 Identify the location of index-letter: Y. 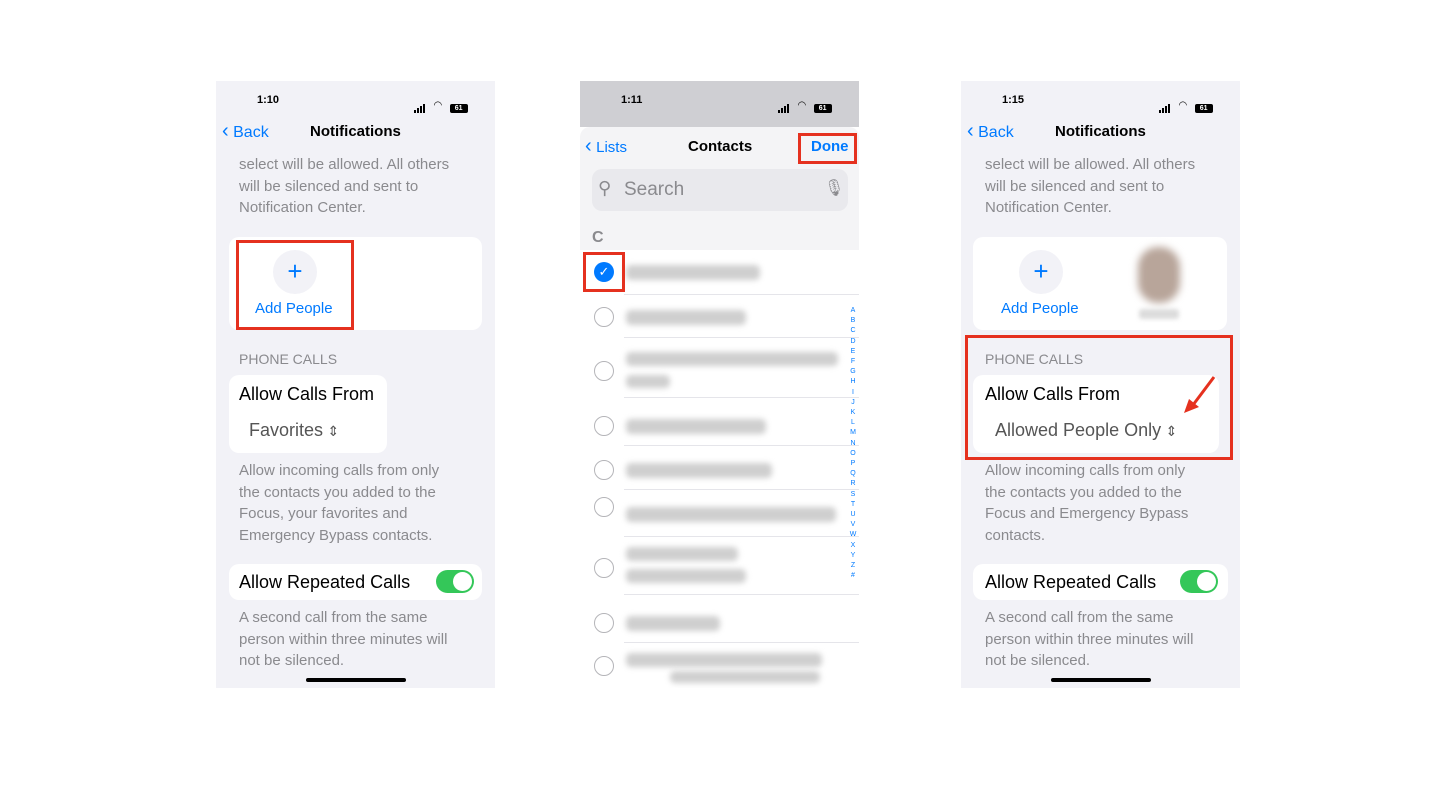
(853, 556).